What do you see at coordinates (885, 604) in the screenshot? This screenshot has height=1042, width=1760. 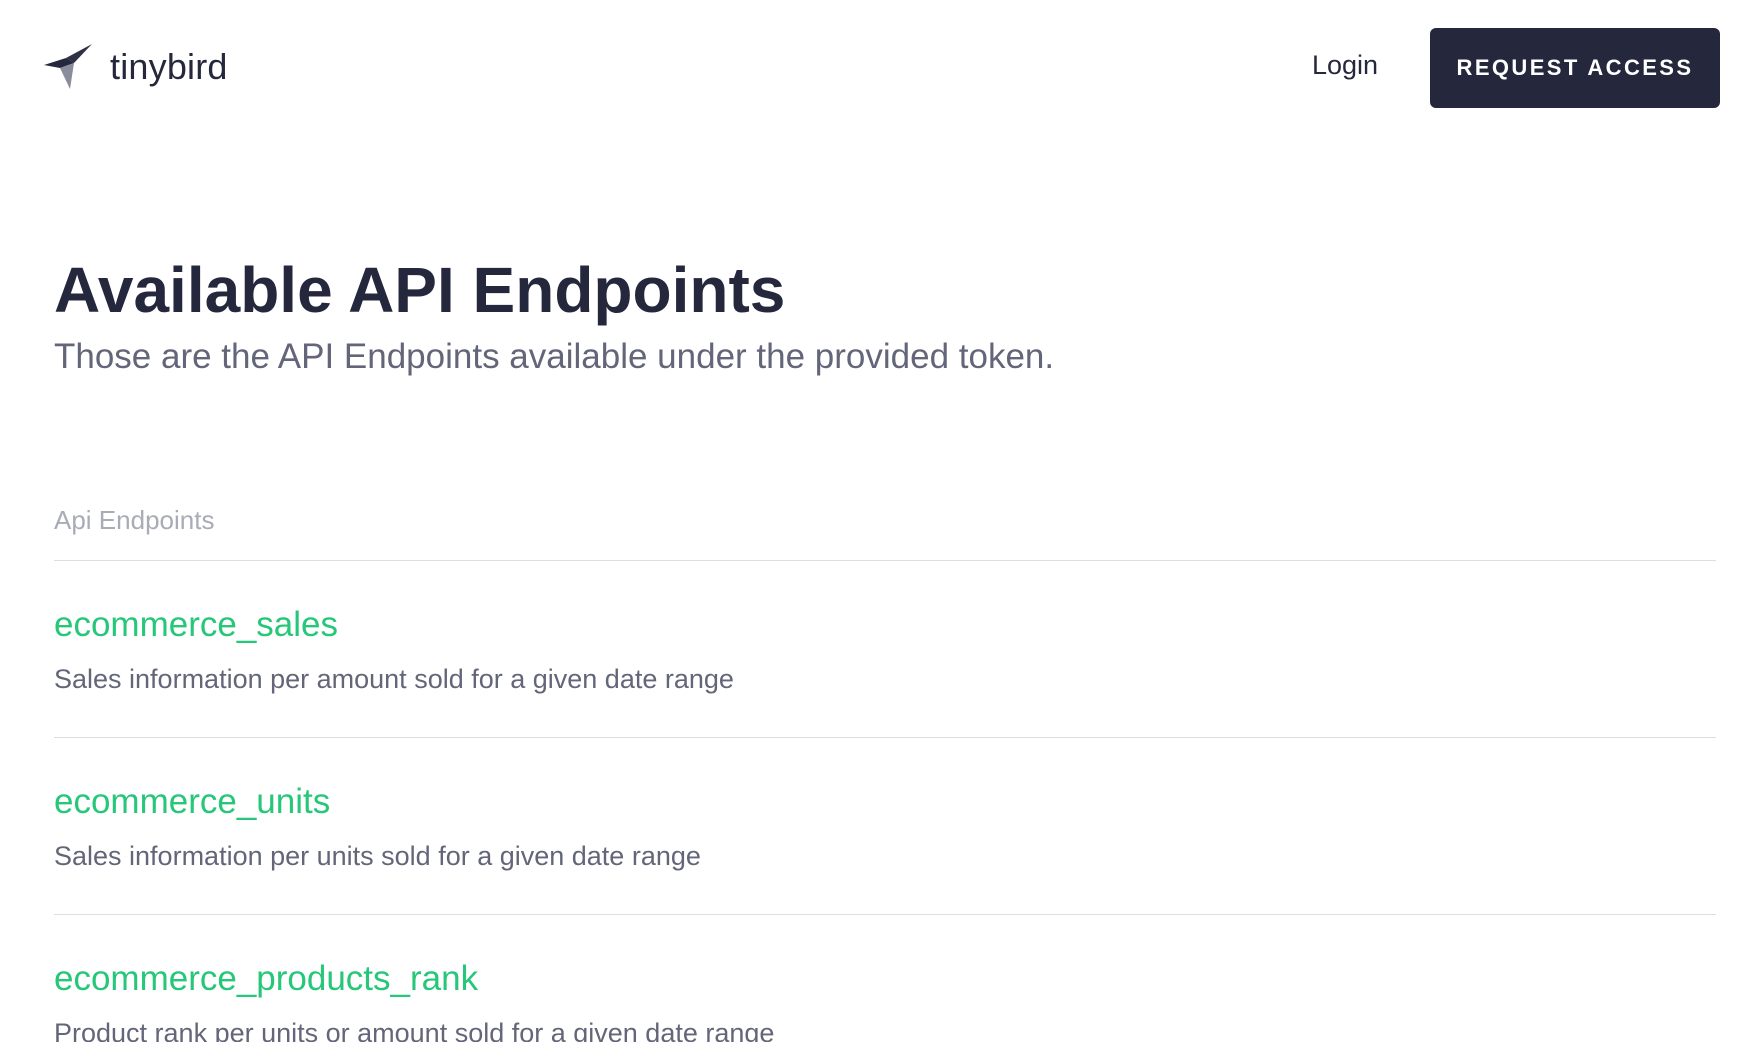 I see `endpoint-name: ecommerce_sales` at bounding box center [885, 604].